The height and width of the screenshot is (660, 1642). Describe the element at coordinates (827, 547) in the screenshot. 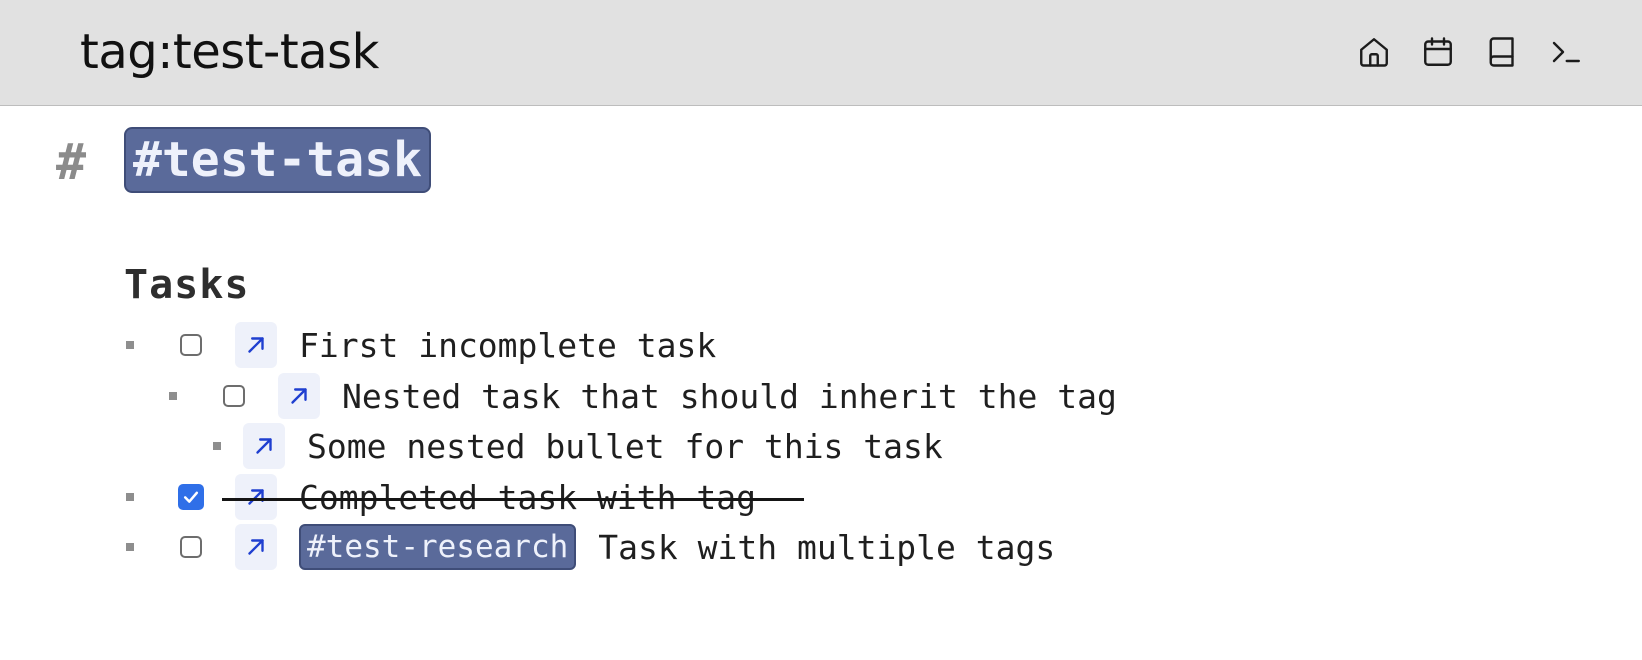

I see `task-label: Task with multiple tags` at that location.